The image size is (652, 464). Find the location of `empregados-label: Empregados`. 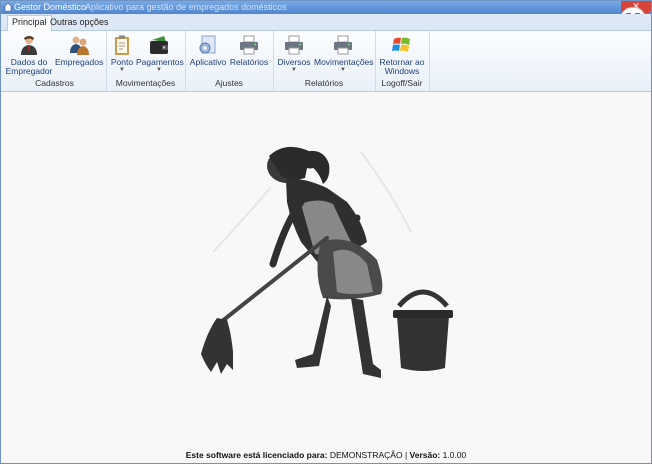

empregados-label: Empregados is located at coordinates (79, 62).